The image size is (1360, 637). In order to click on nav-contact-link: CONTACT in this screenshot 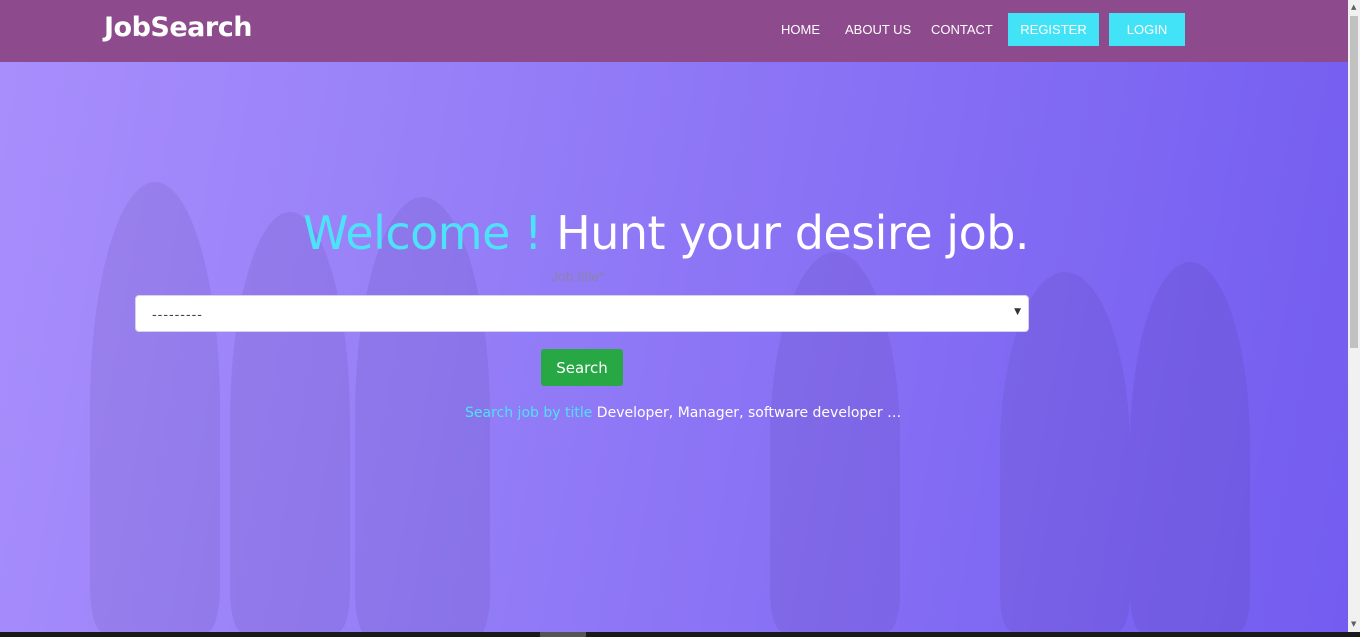, I will do `click(962, 29)`.